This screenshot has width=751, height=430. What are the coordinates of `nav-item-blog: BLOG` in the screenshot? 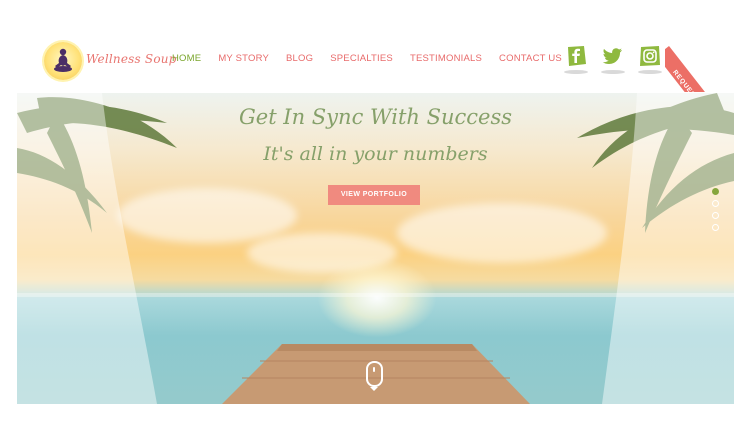 It's located at (299, 58).